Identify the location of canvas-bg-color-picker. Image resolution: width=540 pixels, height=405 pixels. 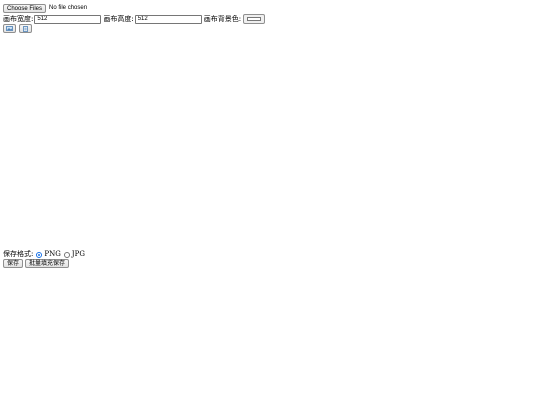
(254, 19).